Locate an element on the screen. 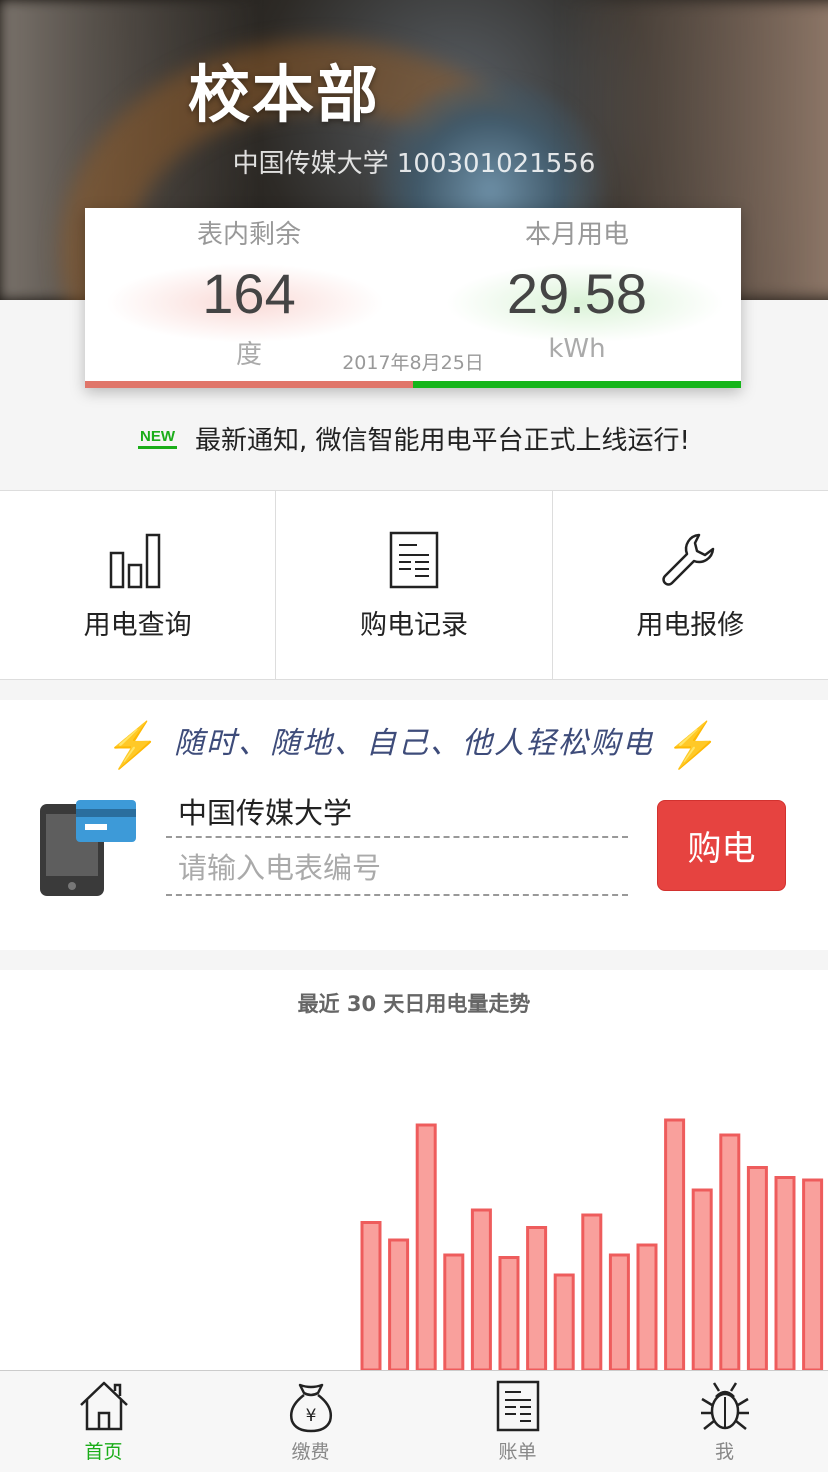 The height and width of the screenshot is (1472, 828). usage-trend-svg is located at coordinates (592, 1245).